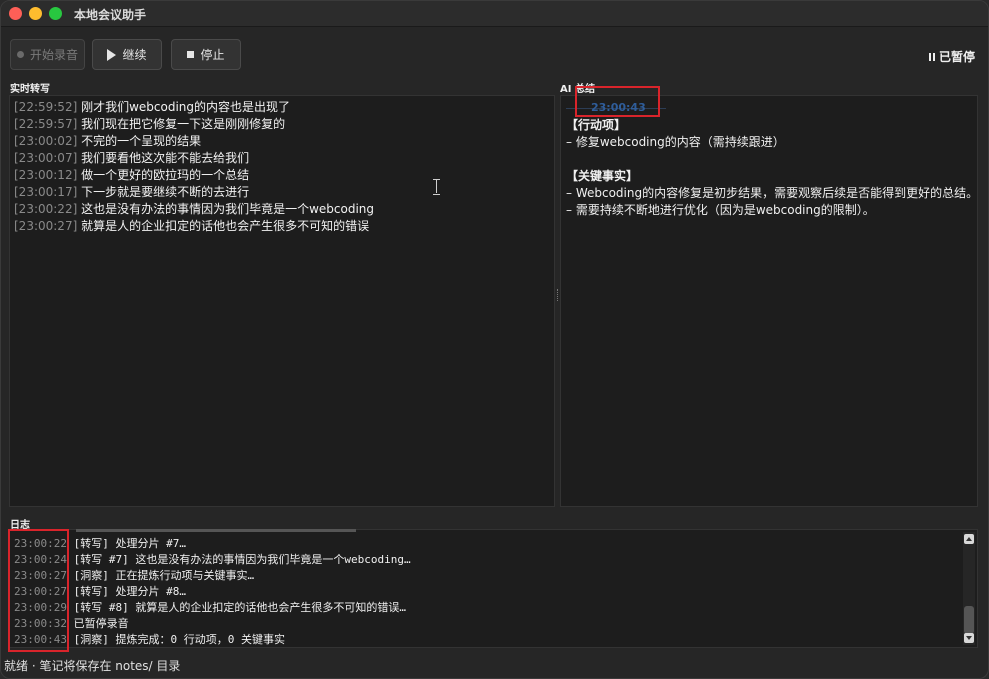  What do you see at coordinates (165, 158) in the screenshot?
I see `transcript-text: 我们要看他这次能不能去给我们` at bounding box center [165, 158].